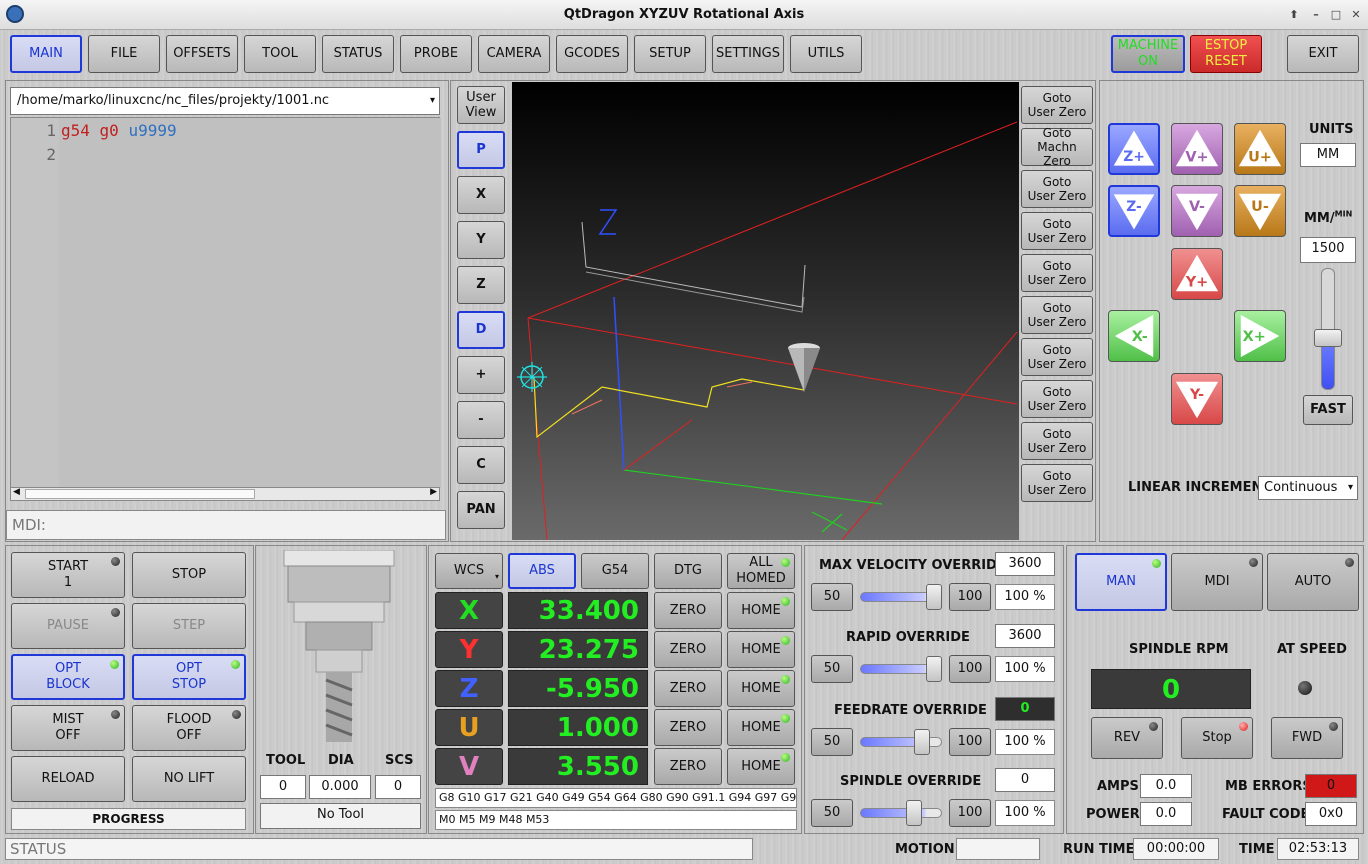 This screenshot has height=864, width=1368. What do you see at coordinates (970, 813) in the screenshot?
I see `spindle-100-button: 100` at bounding box center [970, 813].